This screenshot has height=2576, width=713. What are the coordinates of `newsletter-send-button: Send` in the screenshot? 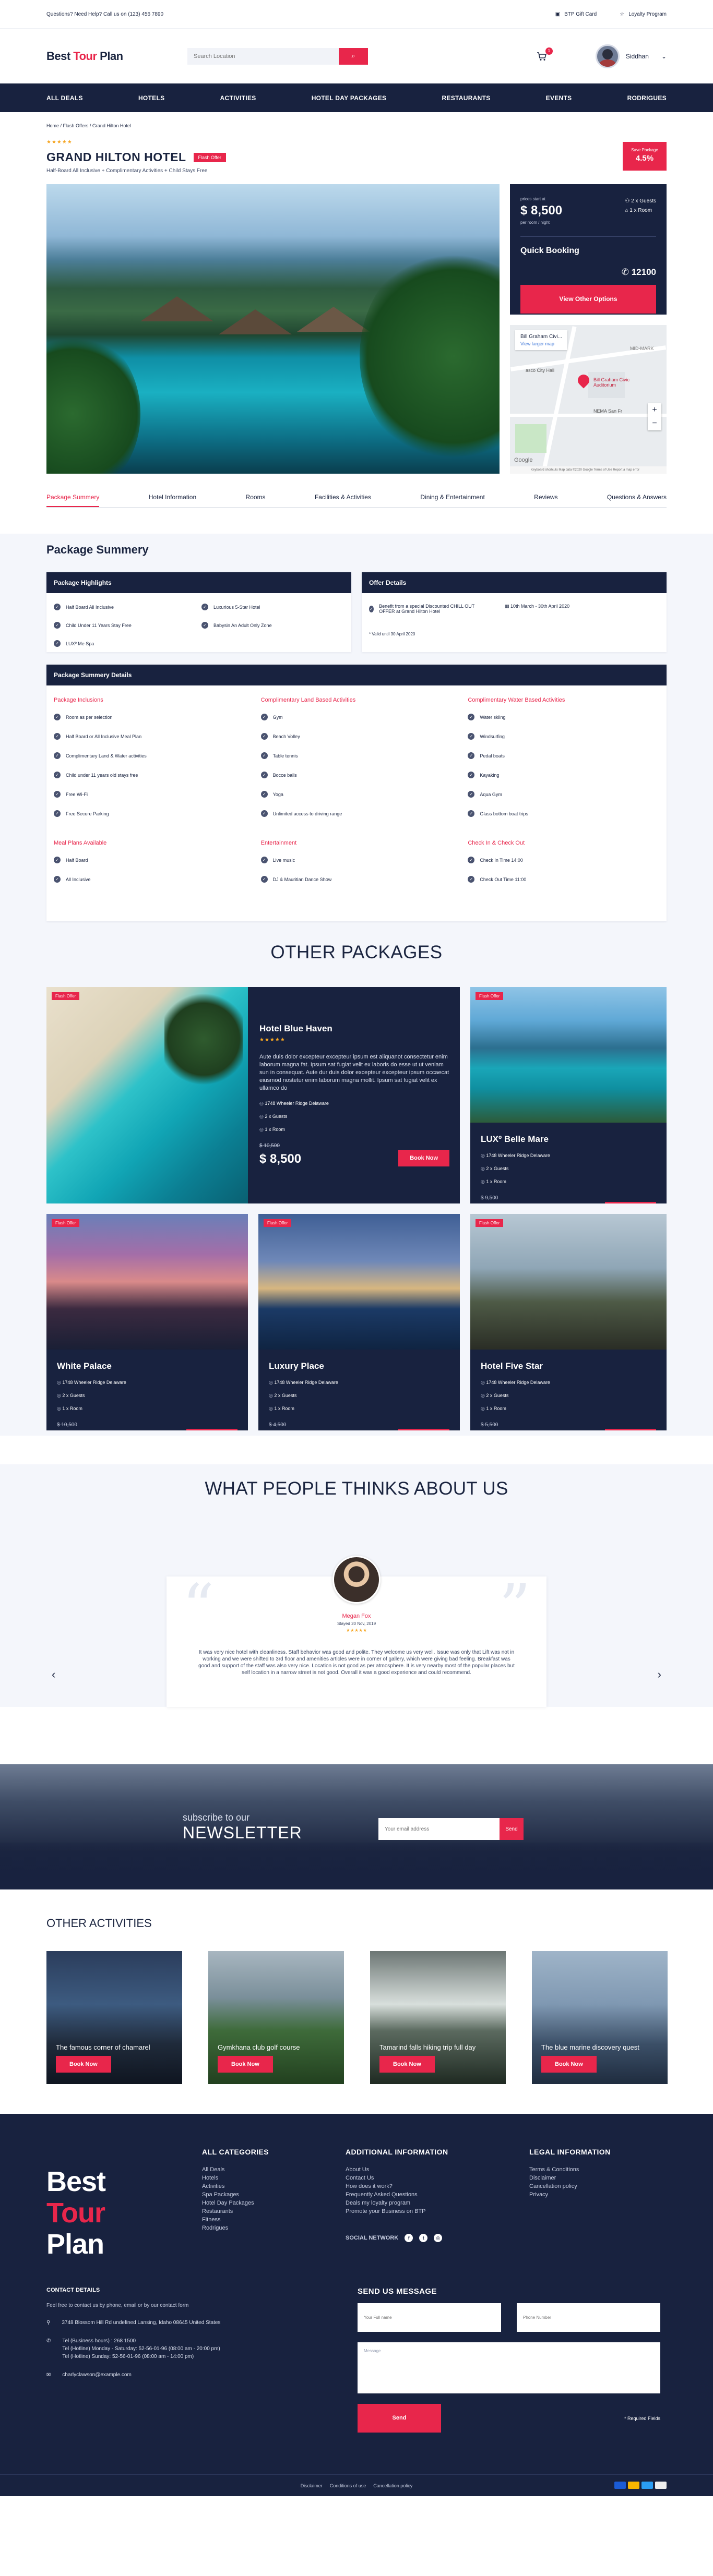 It's located at (512, 1829).